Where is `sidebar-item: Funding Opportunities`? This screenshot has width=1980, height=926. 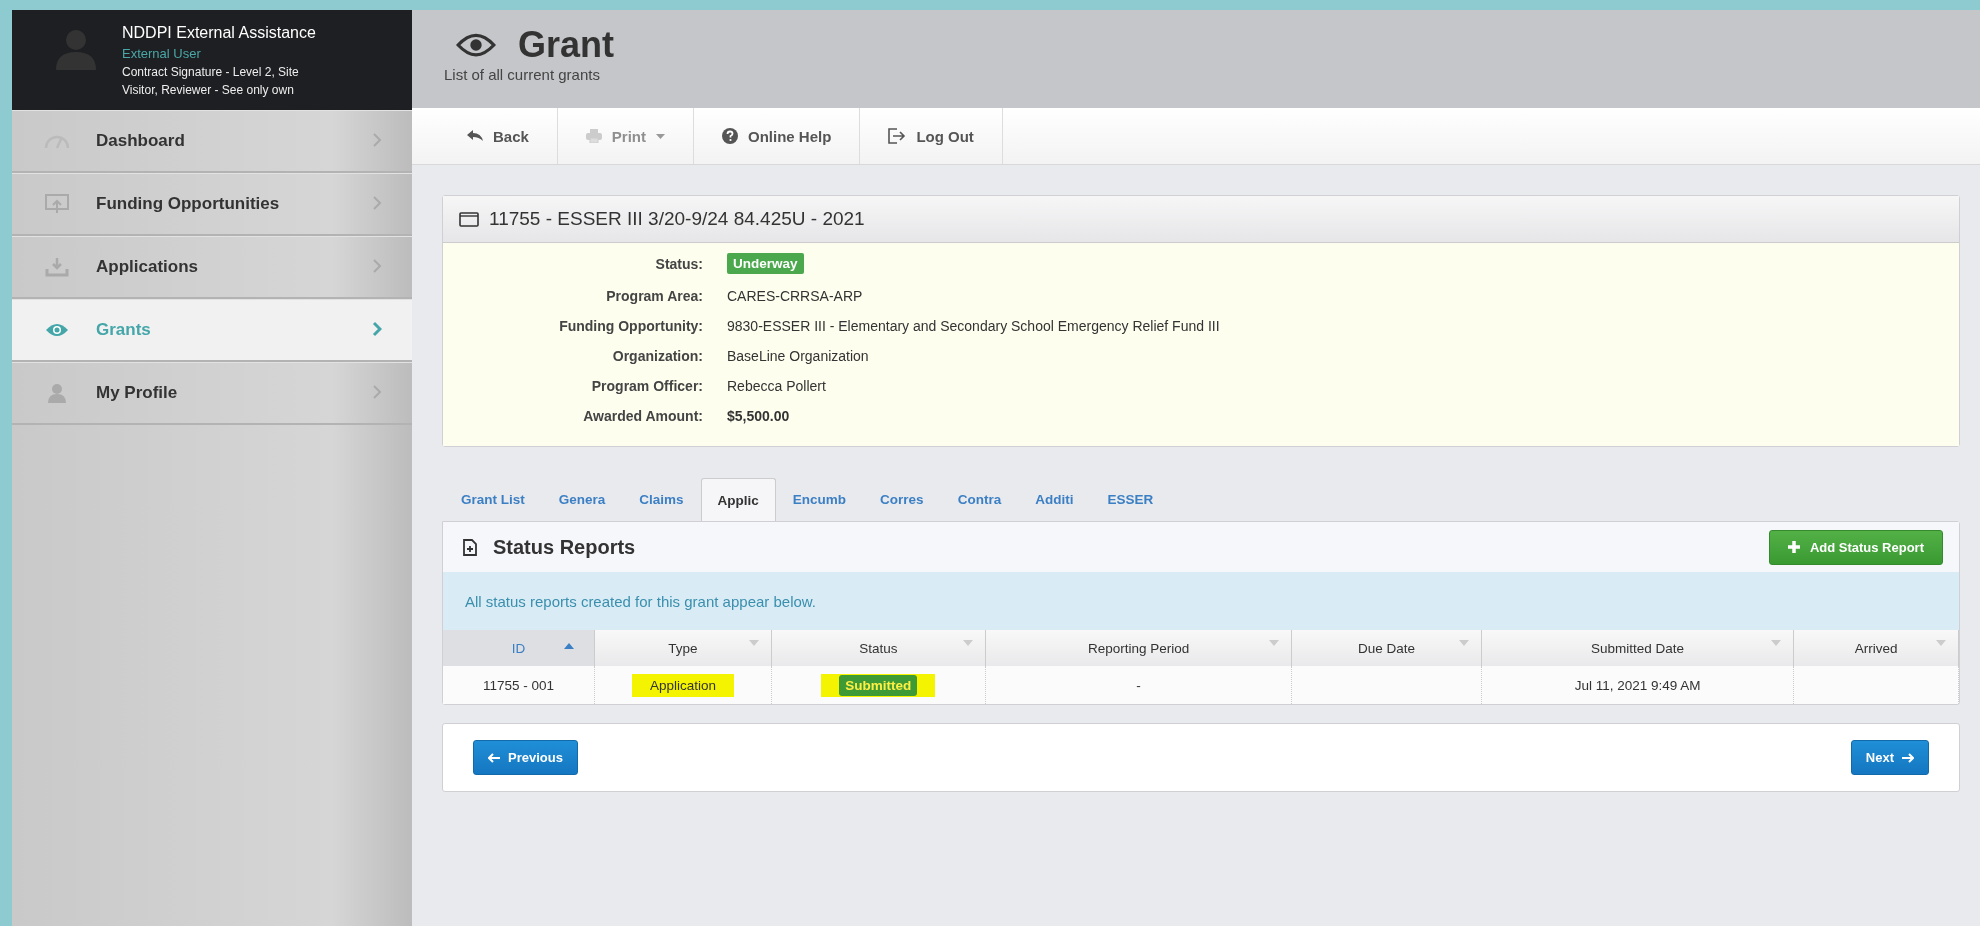 sidebar-item: Funding Opportunities is located at coordinates (212, 204).